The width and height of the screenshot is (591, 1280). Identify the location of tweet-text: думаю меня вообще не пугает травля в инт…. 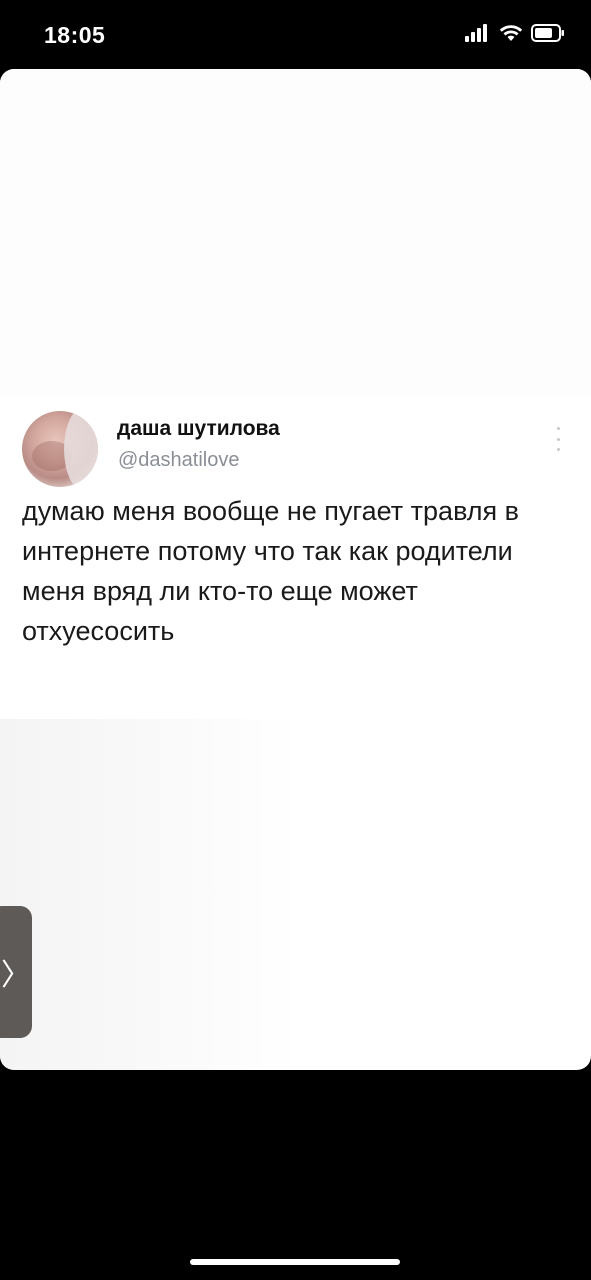
(271, 571).